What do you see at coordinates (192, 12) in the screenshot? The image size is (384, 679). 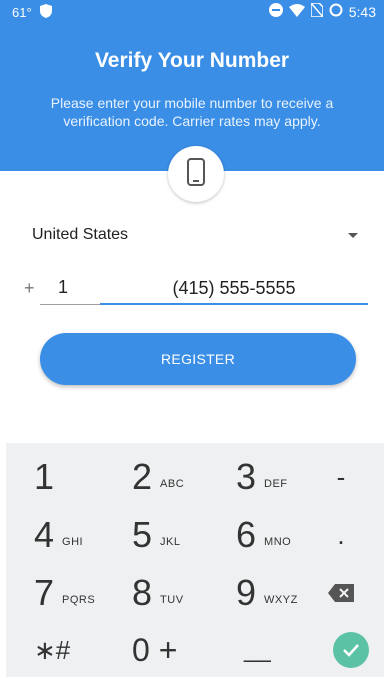 I see `status-bar: 61° 5:43` at bounding box center [192, 12].